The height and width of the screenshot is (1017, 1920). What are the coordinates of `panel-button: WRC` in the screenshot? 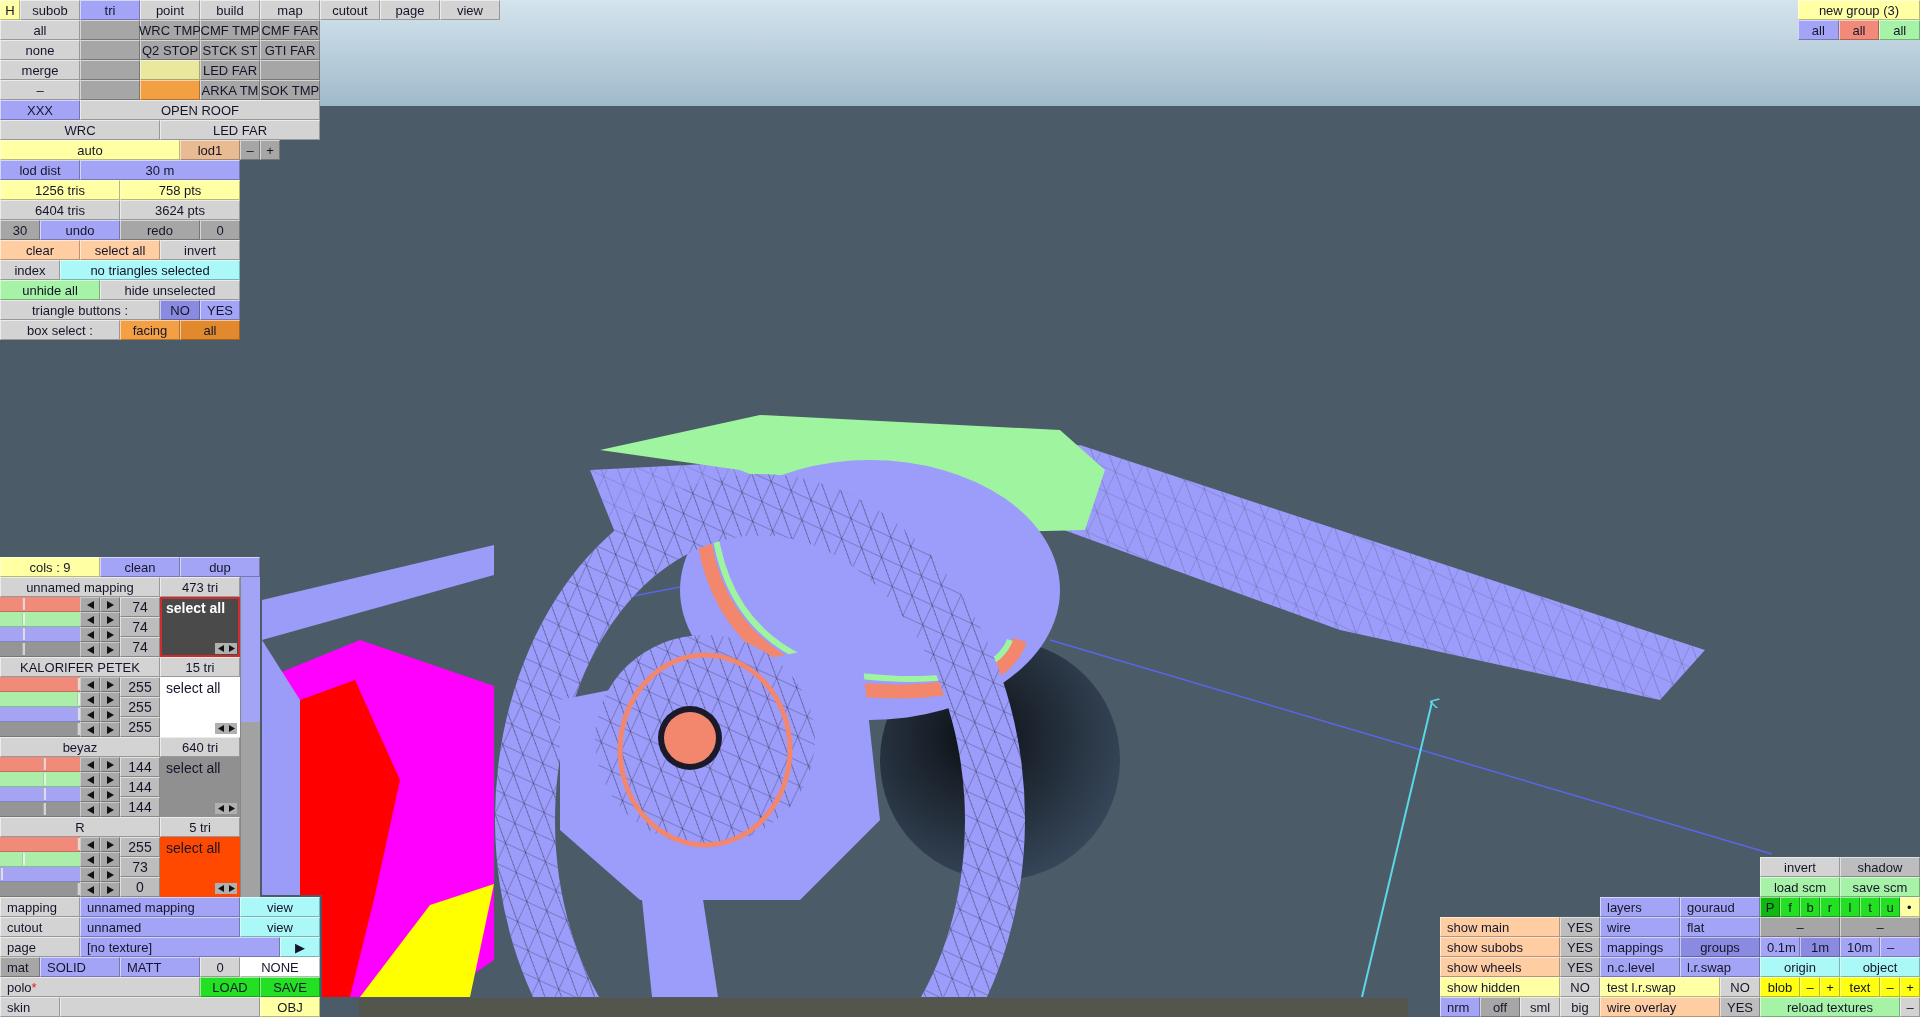 It's located at (80, 130).